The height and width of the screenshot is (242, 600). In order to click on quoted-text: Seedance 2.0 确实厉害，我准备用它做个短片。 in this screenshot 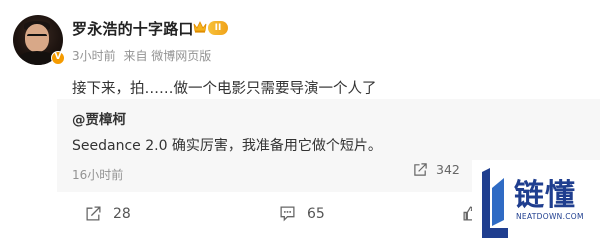, I will do `click(227, 146)`.